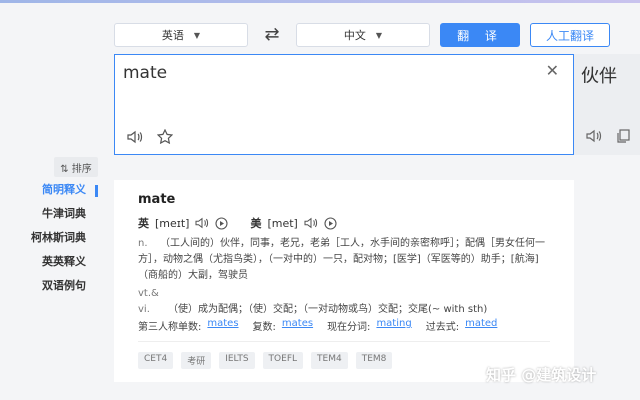 Image resolution: width=640 pixels, height=400 pixels. I want to click on source-text-input: mate, so click(145, 73).